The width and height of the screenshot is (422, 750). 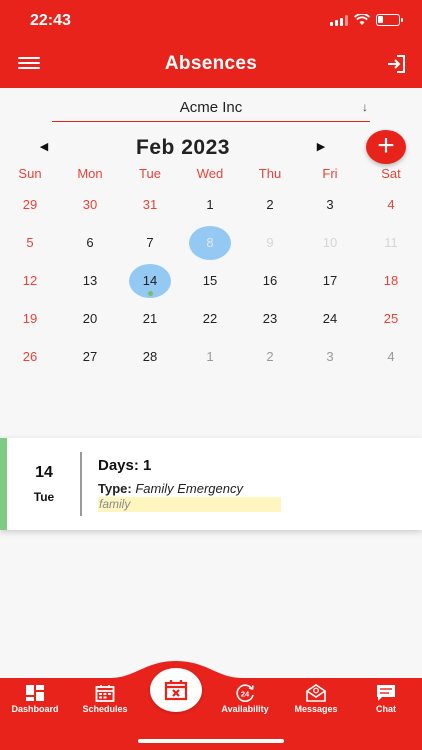 I want to click on weekday-label: Wed, so click(x=210, y=173).